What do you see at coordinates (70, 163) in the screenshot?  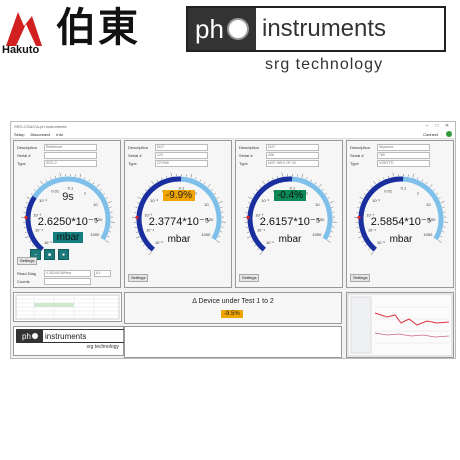 I see `type-field: SRG-2` at bounding box center [70, 163].